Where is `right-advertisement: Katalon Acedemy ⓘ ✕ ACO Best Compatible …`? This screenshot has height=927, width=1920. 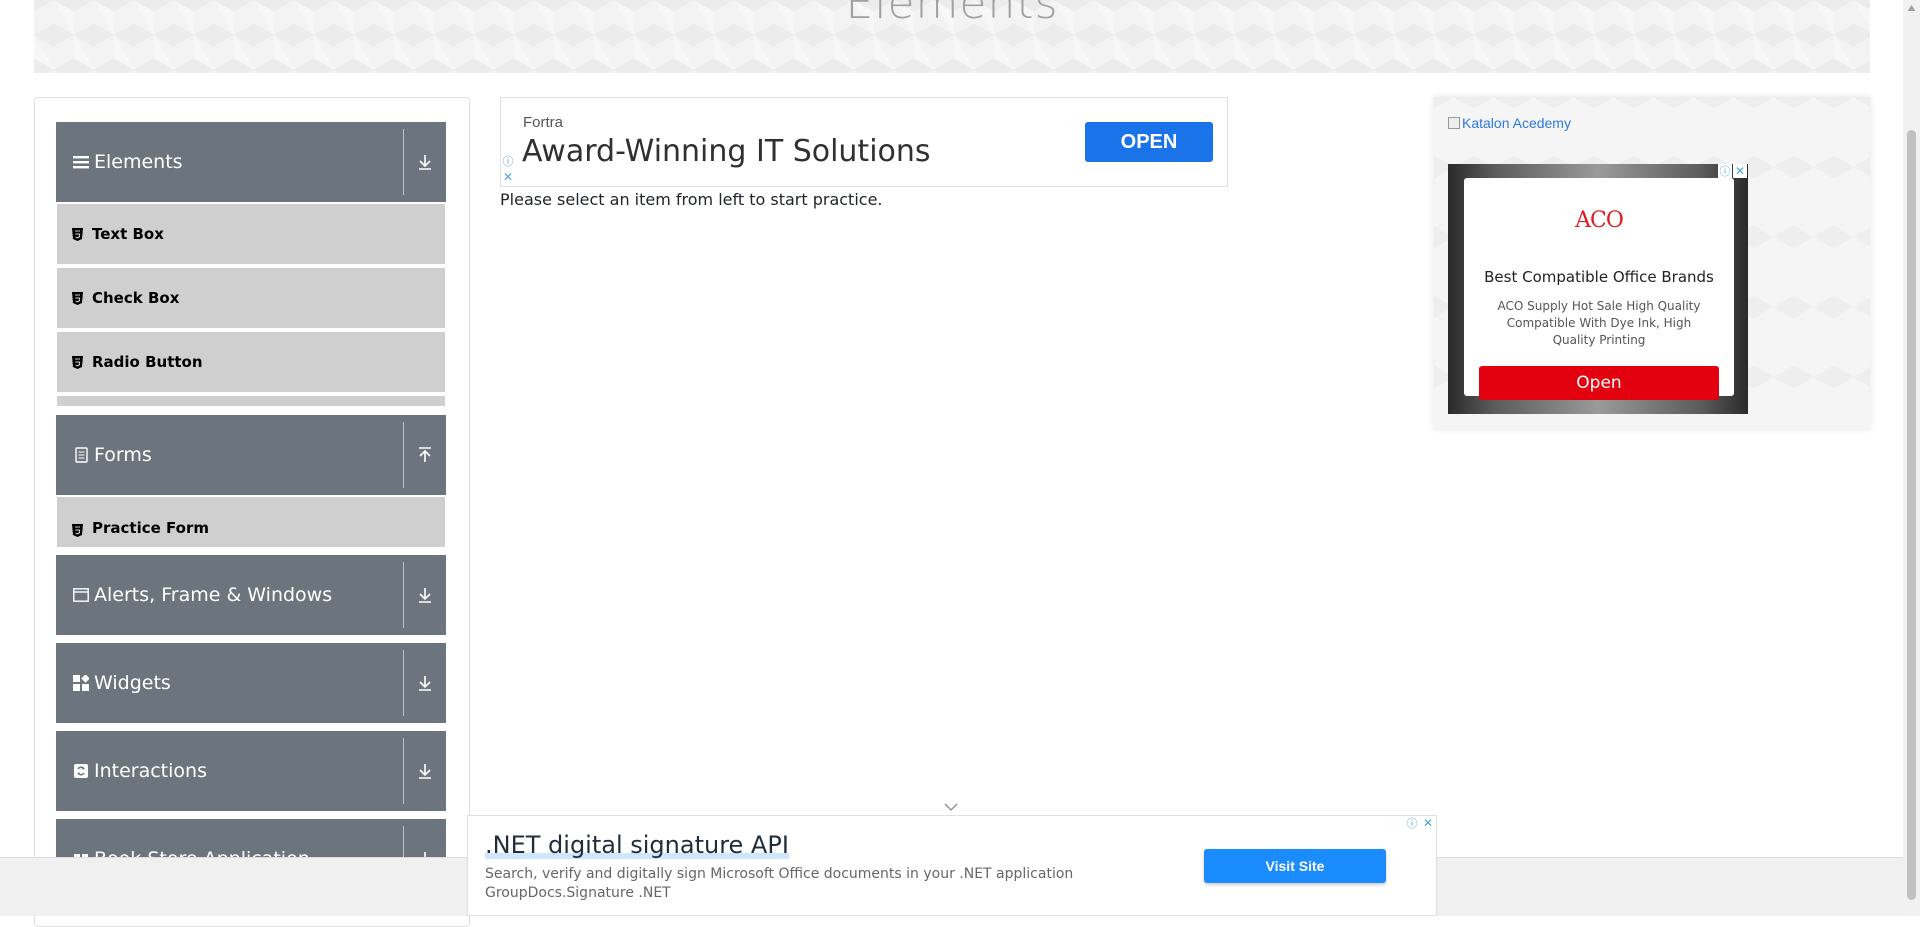
right-advertisement: Katalon Acedemy ⓘ ✕ ACO Best Compatible … is located at coordinates (1652, 263).